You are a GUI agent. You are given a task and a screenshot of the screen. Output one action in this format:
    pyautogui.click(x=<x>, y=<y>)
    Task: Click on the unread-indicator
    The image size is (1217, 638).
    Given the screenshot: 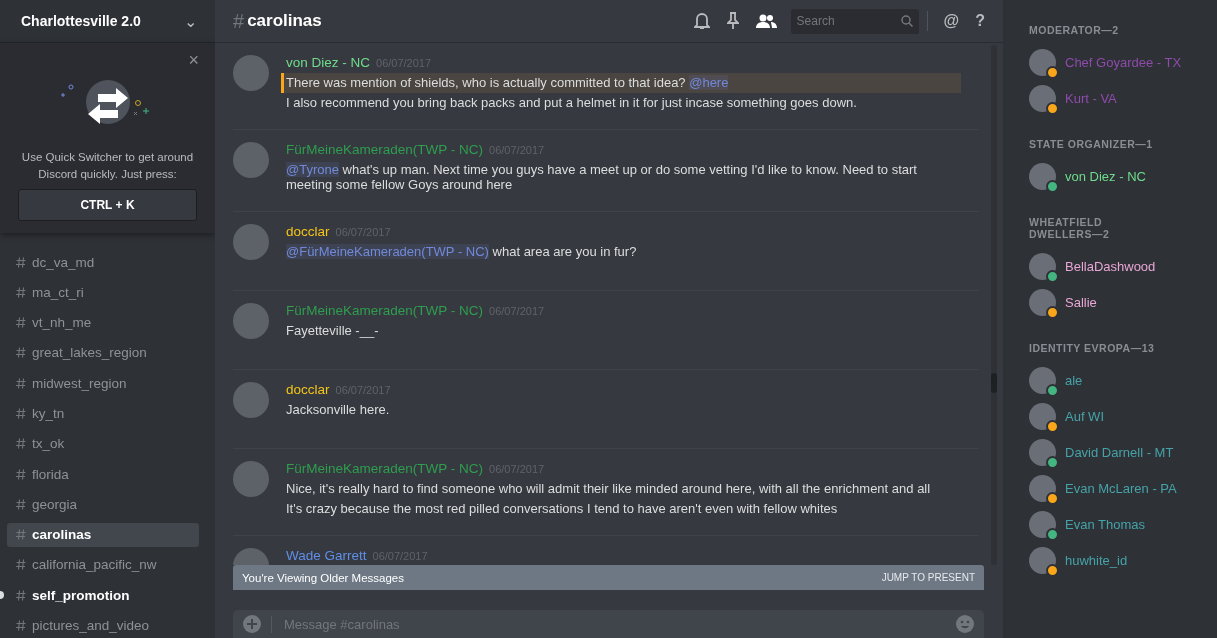 What is the action you would take?
    pyautogui.click(x=2, y=595)
    